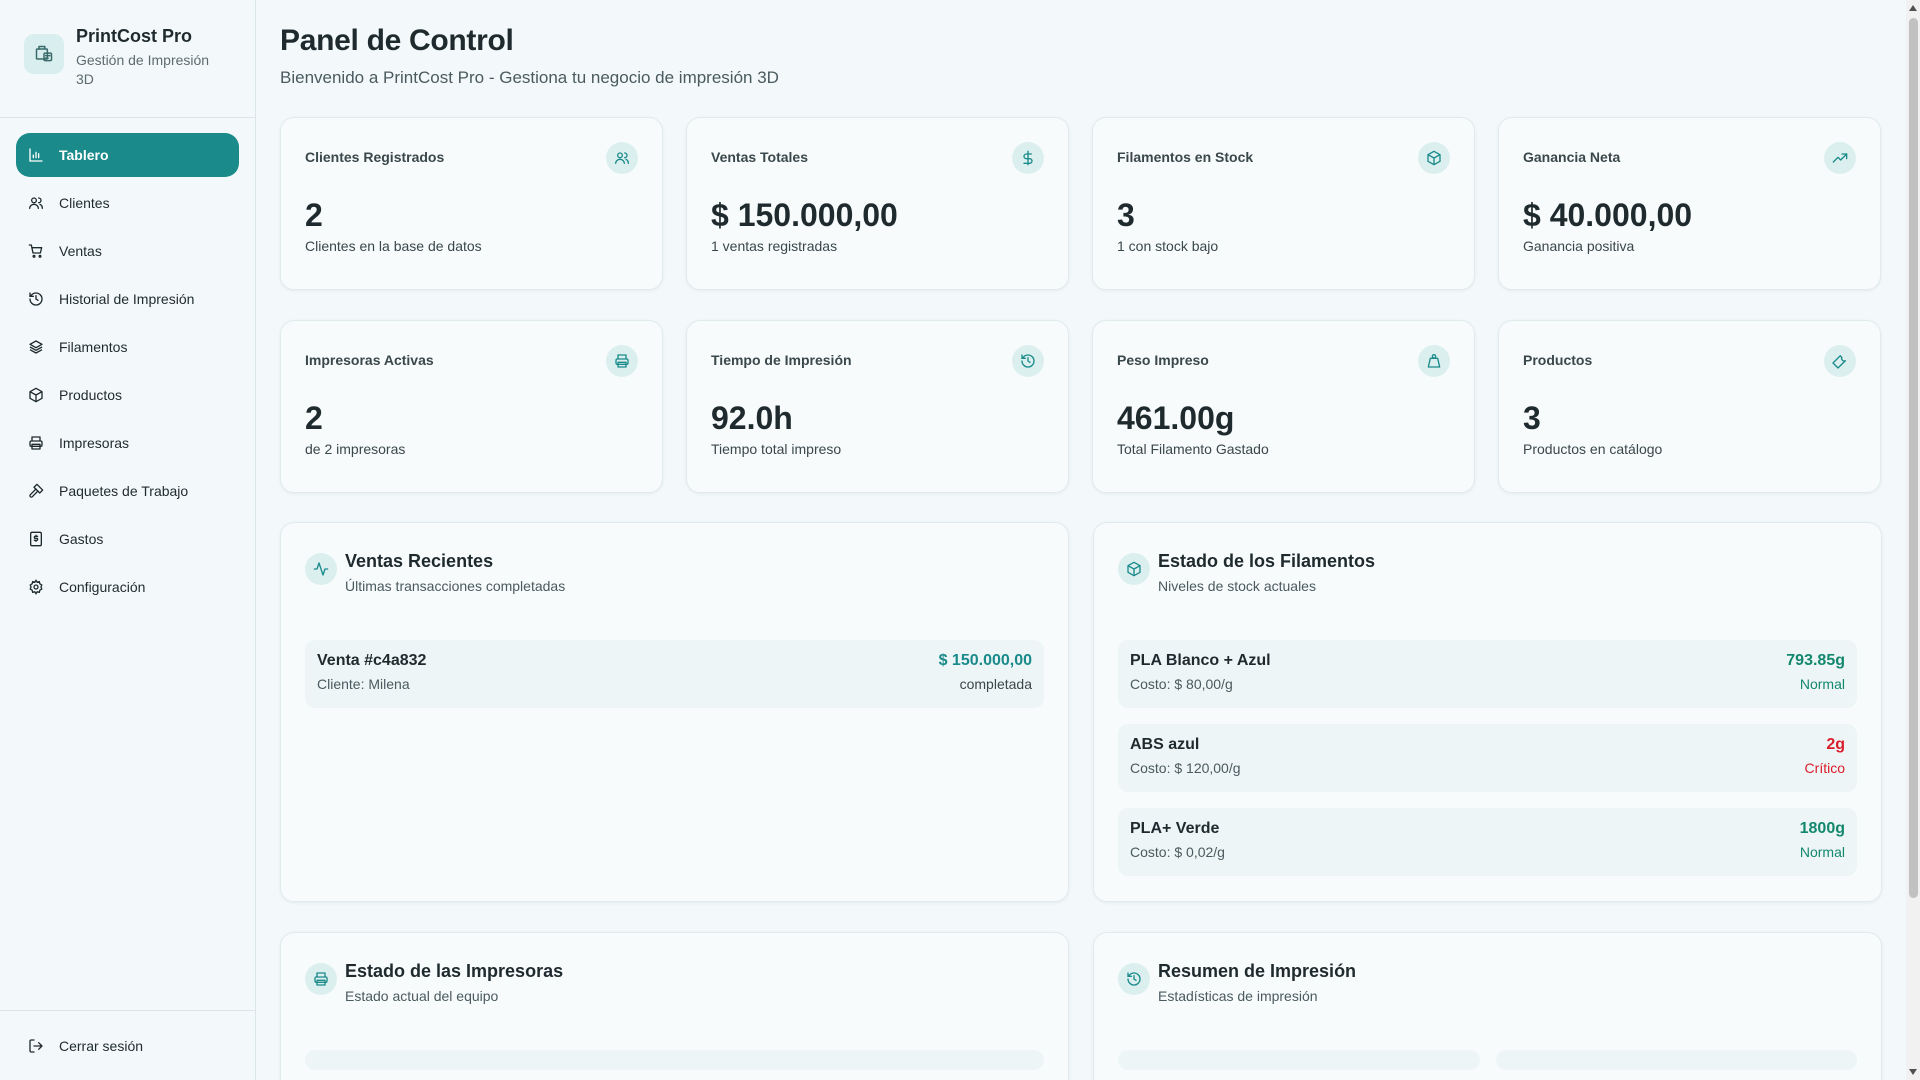  What do you see at coordinates (1824, 768) in the screenshot?
I see `filament-status: Crítico` at bounding box center [1824, 768].